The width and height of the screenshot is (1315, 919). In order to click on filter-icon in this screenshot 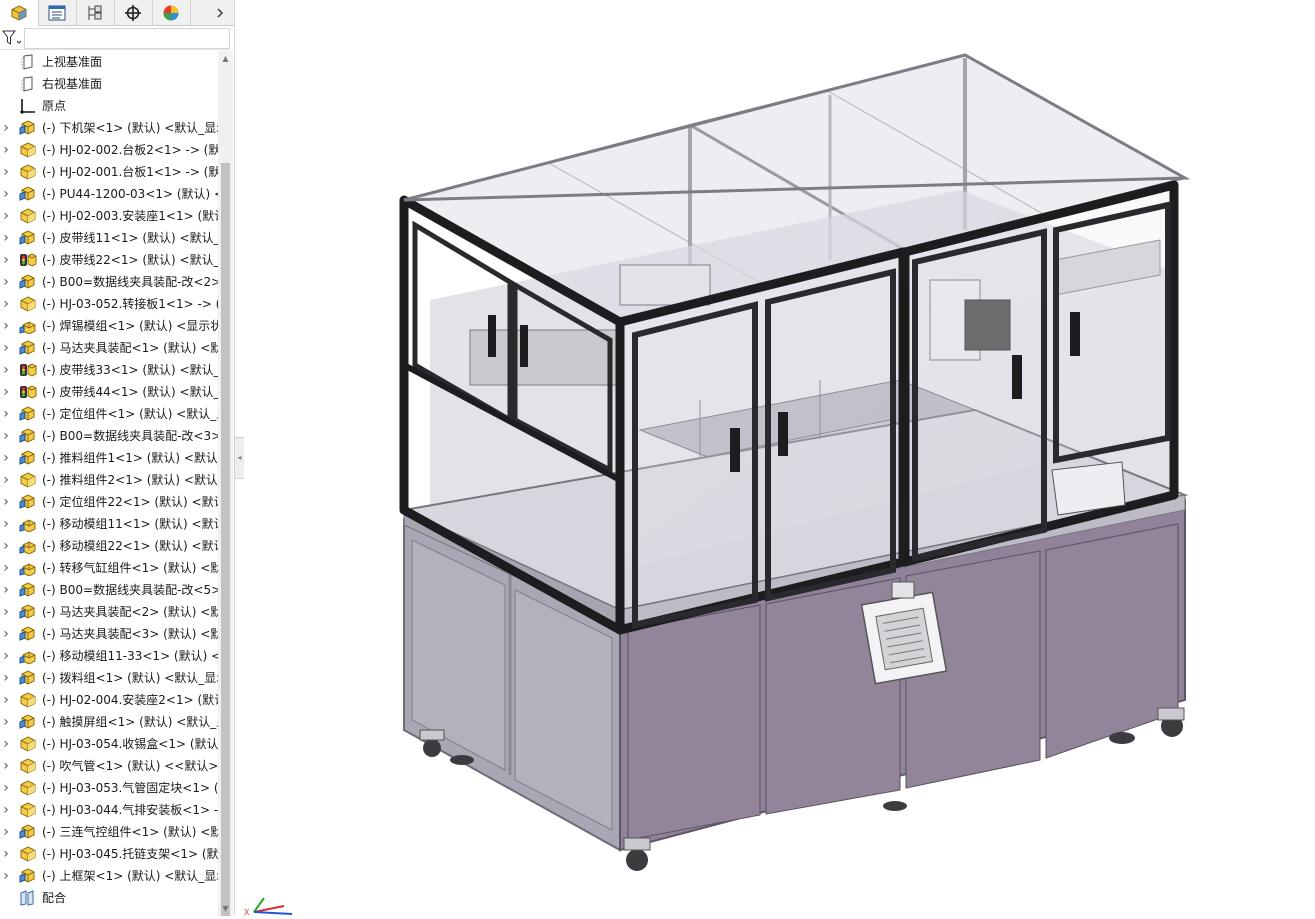, I will do `click(12, 38)`.